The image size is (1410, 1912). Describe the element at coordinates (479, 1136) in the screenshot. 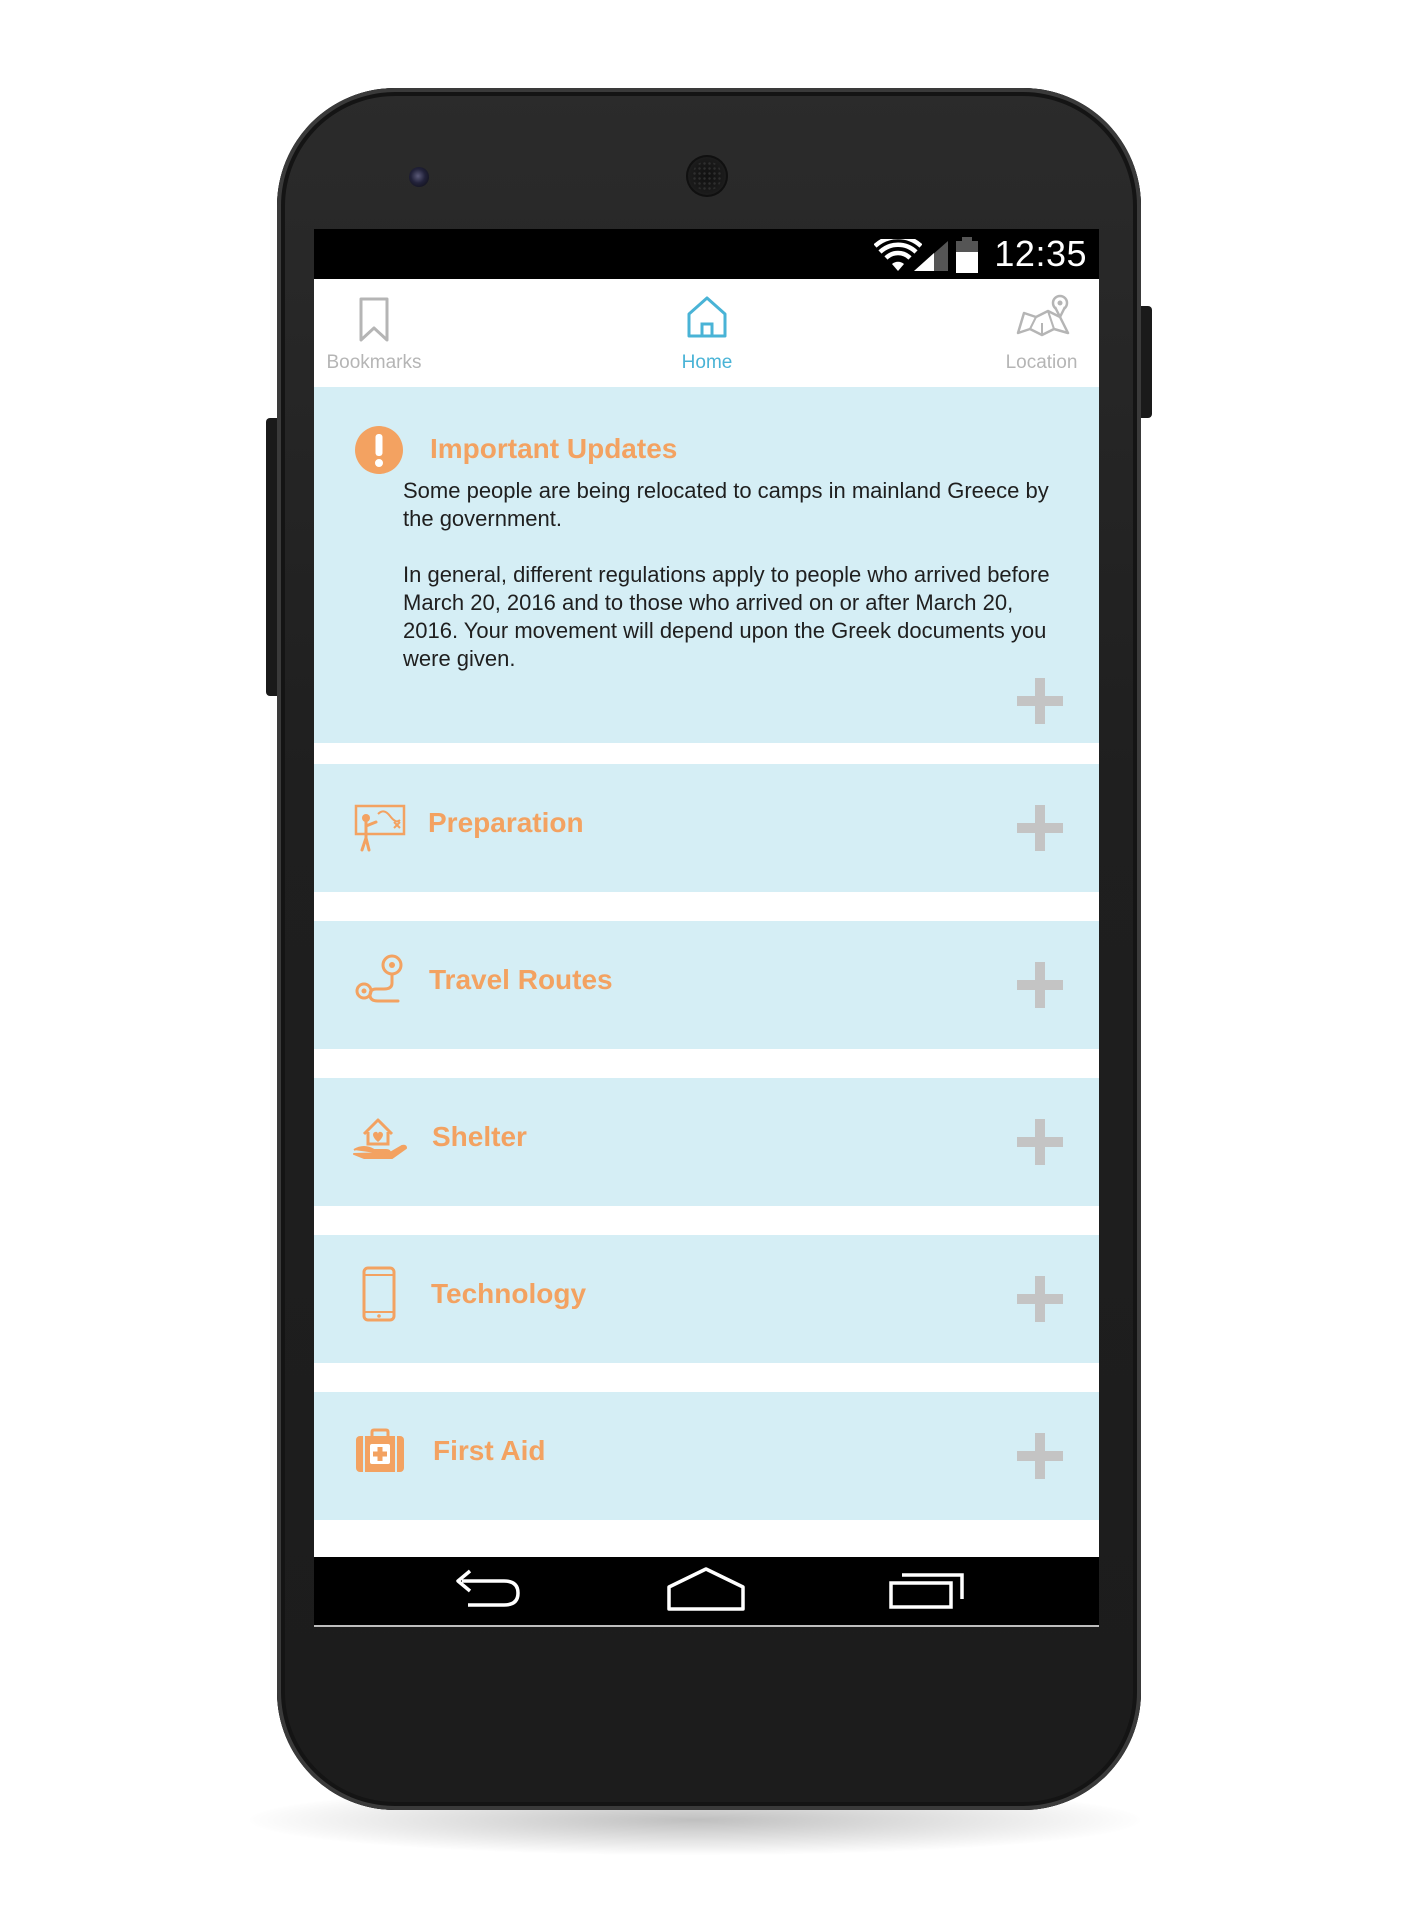

I see `section-title: Shelter` at that location.